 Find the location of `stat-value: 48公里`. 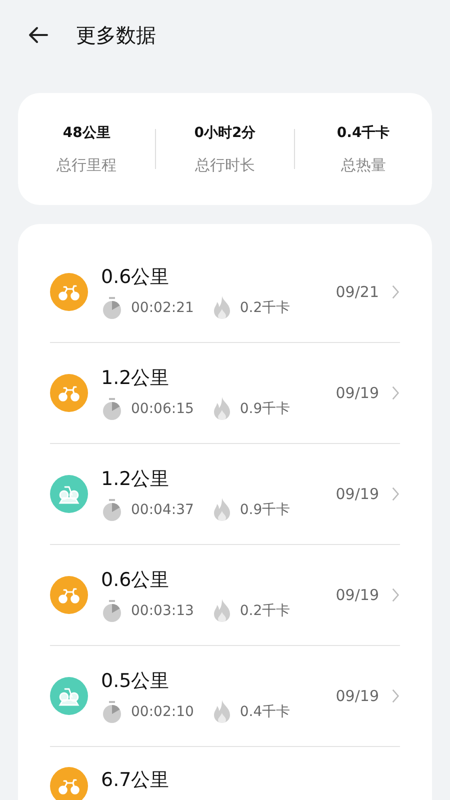

stat-value: 48公里 is located at coordinates (86, 133).